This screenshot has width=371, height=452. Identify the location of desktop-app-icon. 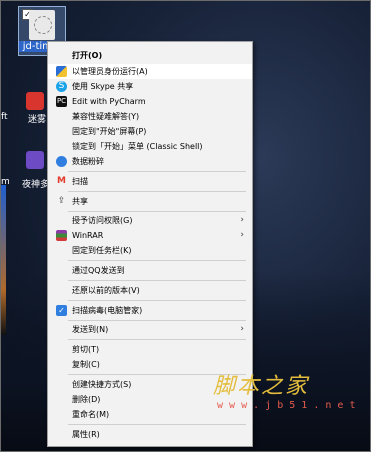
(35, 101).